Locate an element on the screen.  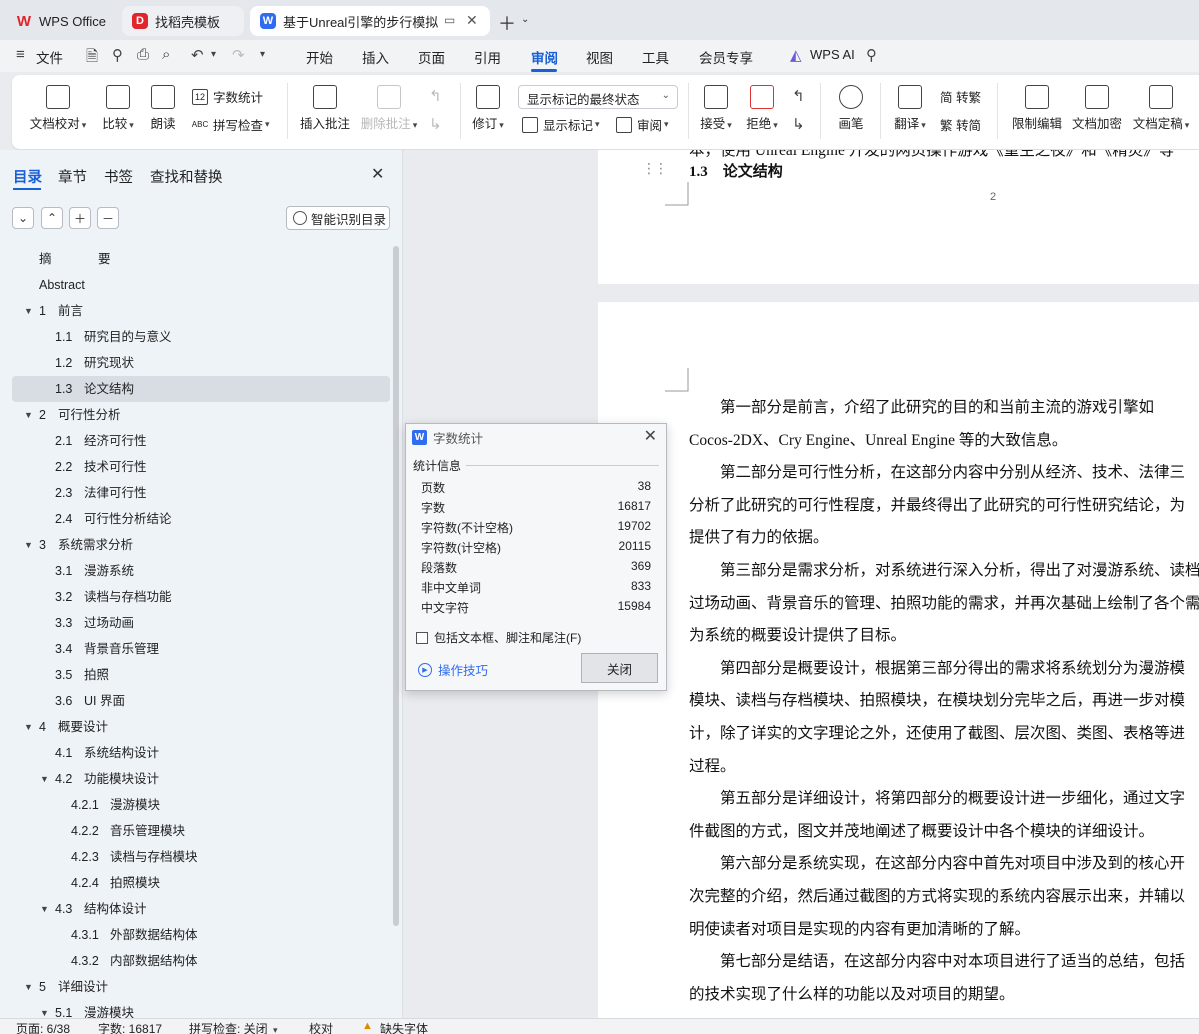
status-words: 字数: 16817 is located at coordinates (130, 1027).